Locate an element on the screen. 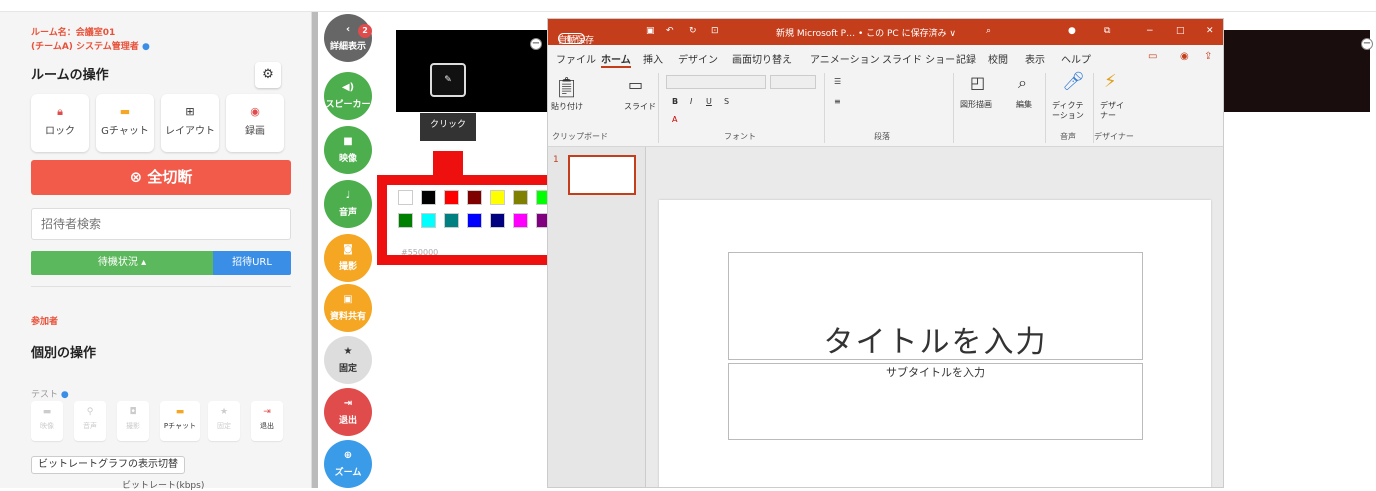  gchat-button: ▬ Gチャット is located at coordinates (125, 123).